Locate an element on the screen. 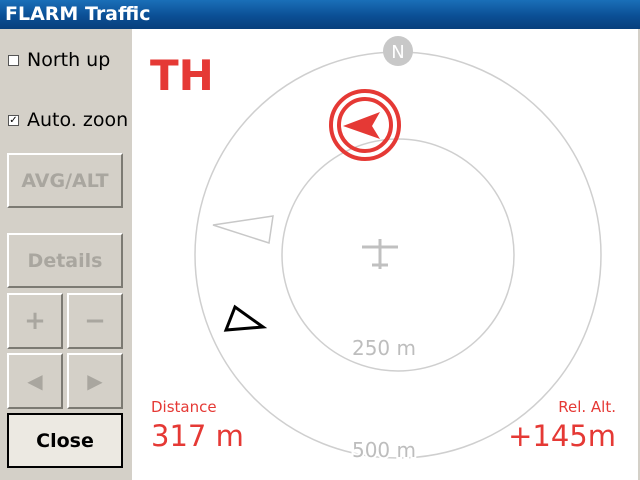 Image resolution: width=640 pixels, height=480 pixels. selected-traffic-target is located at coordinates (365, 125).